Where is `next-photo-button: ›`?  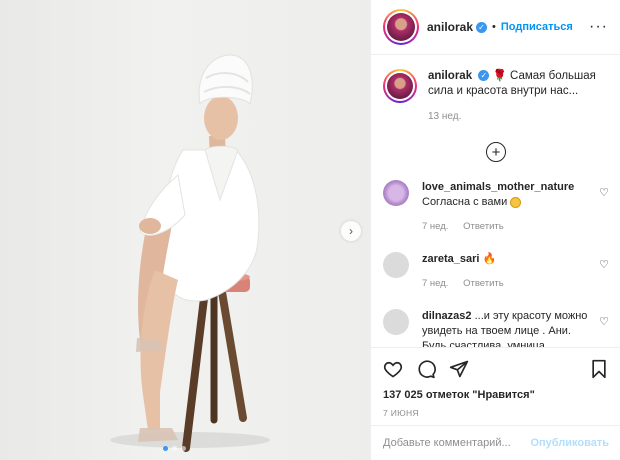
next-photo-button: › is located at coordinates (351, 231).